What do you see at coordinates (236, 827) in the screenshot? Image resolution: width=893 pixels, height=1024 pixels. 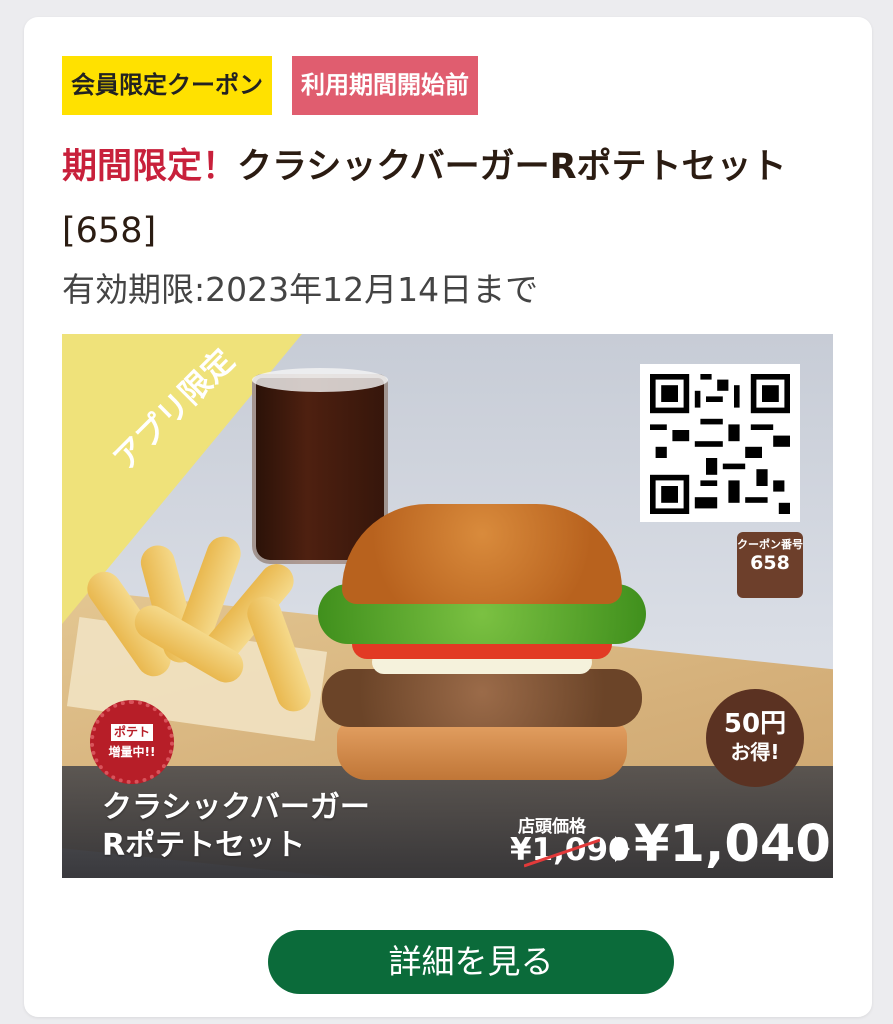 I see `banner-product-name: クラシックバーガー Rポテトセット` at bounding box center [236, 827].